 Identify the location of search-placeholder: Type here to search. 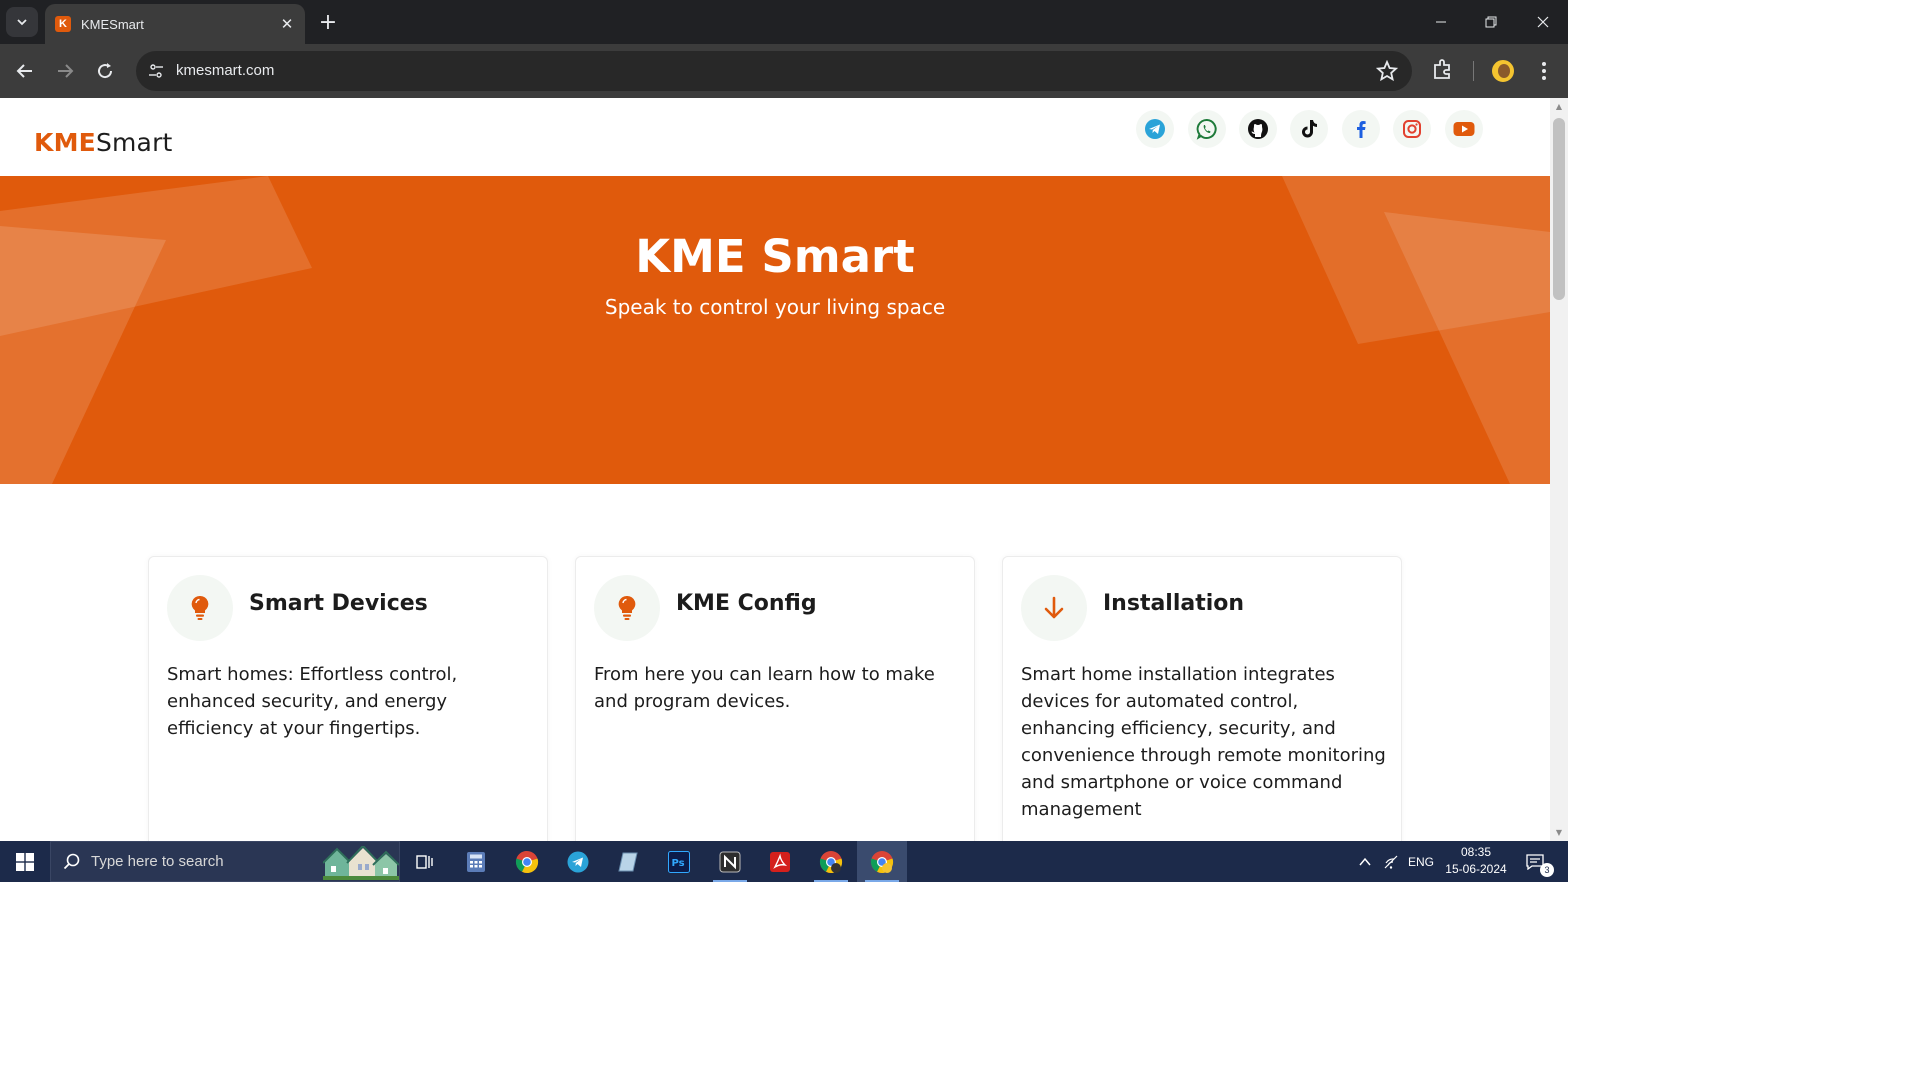
(157, 861).